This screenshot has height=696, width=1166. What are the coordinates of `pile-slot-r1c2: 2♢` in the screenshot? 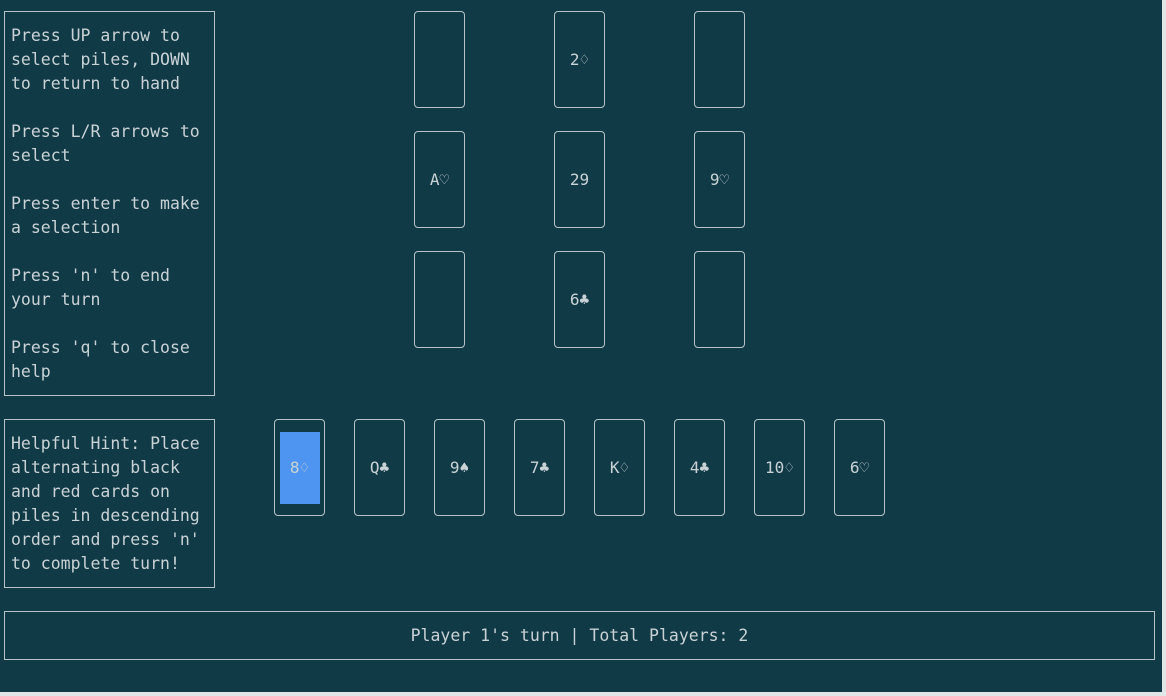 It's located at (579, 59).